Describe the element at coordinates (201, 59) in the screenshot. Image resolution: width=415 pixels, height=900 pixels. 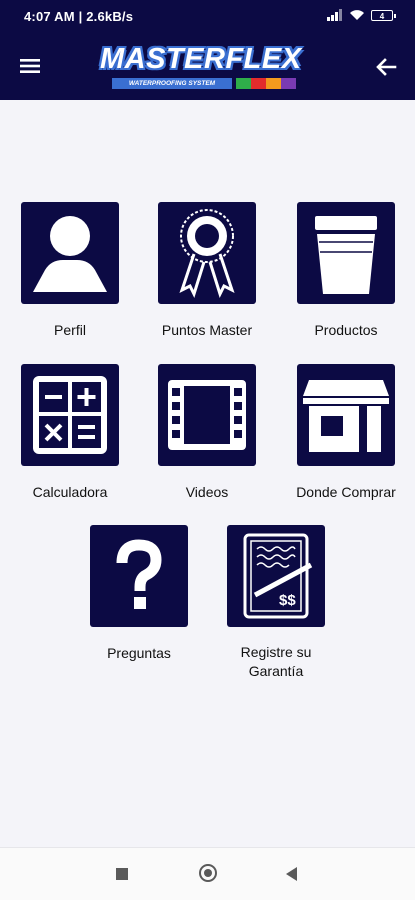
I see `logo-title: MASTERFLEX` at that location.